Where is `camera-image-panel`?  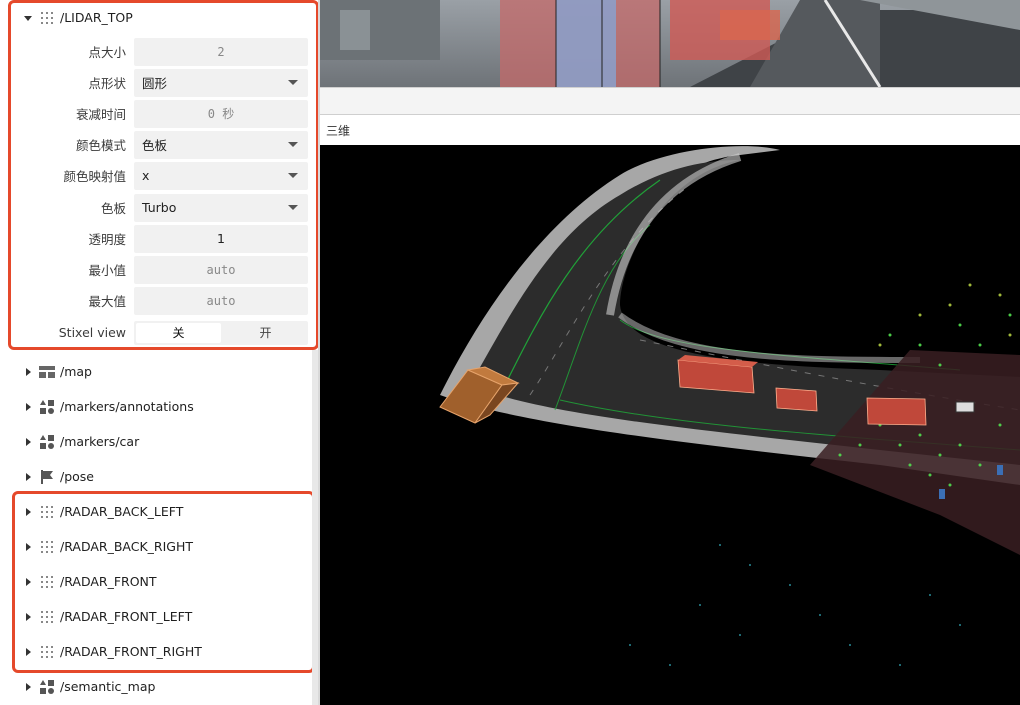
camera-image-panel is located at coordinates (670, 43).